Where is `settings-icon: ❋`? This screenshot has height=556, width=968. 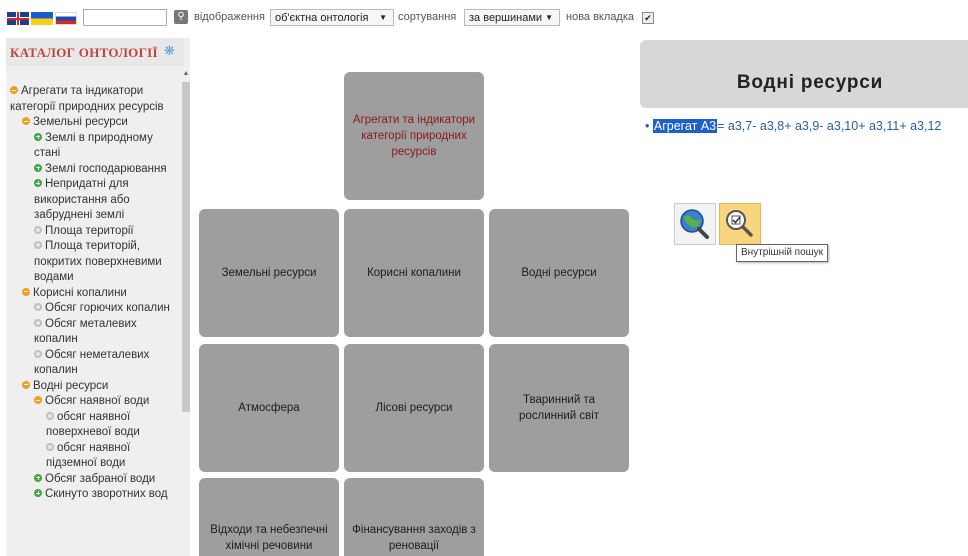 settings-icon: ❋ is located at coordinates (171, 51).